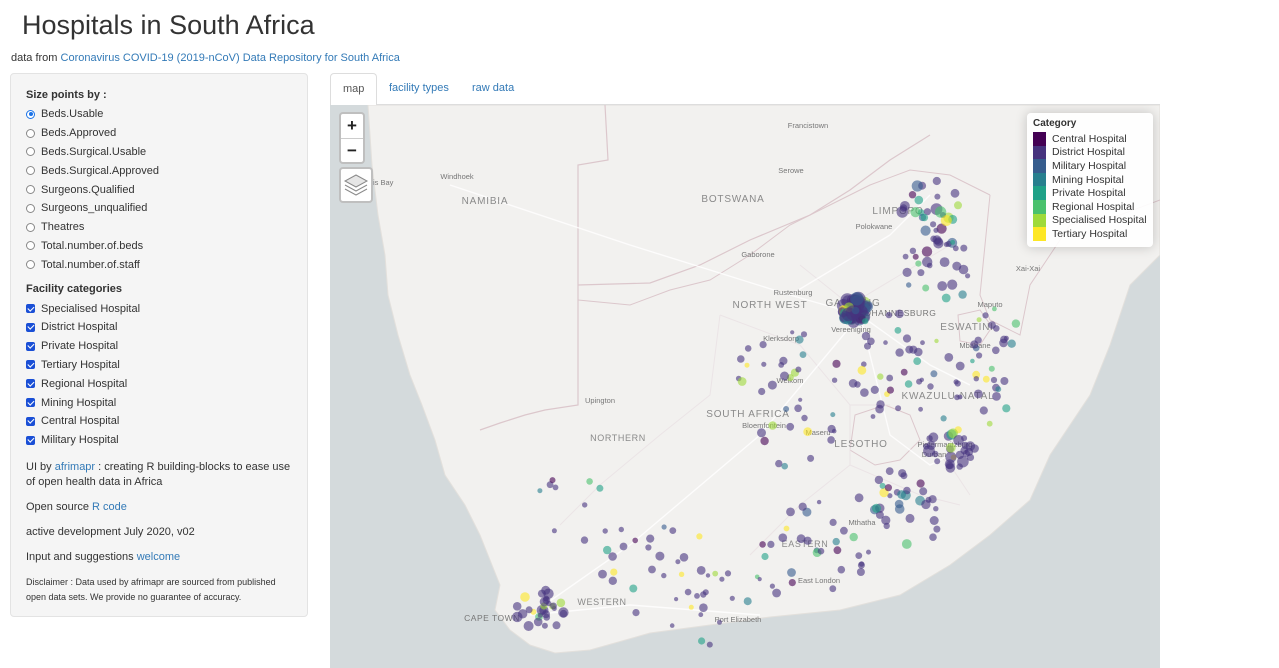 The width and height of the screenshot is (1279, 668). I want to click on category-option: Central Hospital, so click(159, 421).